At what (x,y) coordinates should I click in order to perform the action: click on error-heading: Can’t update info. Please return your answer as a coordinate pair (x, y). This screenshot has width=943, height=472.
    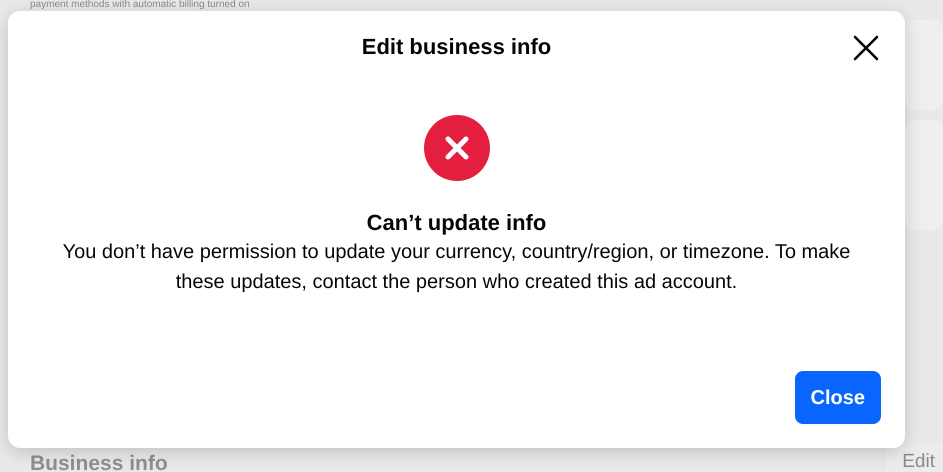
    Looking at the image, I should click on (457, 223).